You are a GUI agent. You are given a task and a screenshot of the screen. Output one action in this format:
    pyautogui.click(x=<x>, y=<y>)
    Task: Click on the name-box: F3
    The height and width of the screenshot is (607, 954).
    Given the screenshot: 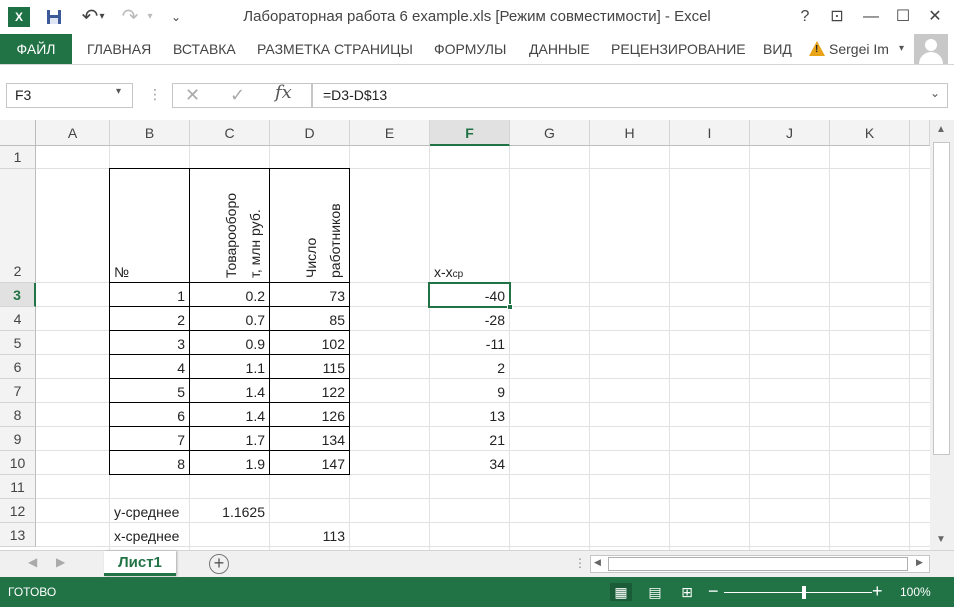 What is the action you would take?
    pyautogui.click(x=69, y=95)
    